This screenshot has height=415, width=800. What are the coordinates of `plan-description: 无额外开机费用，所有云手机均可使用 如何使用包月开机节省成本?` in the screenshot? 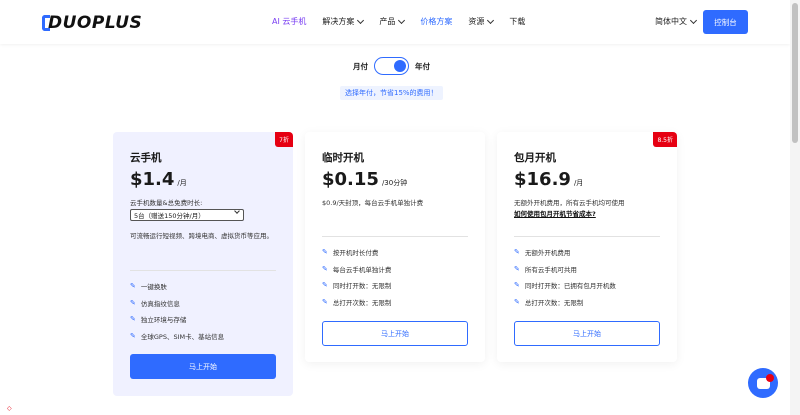 It's located at (589, 209).